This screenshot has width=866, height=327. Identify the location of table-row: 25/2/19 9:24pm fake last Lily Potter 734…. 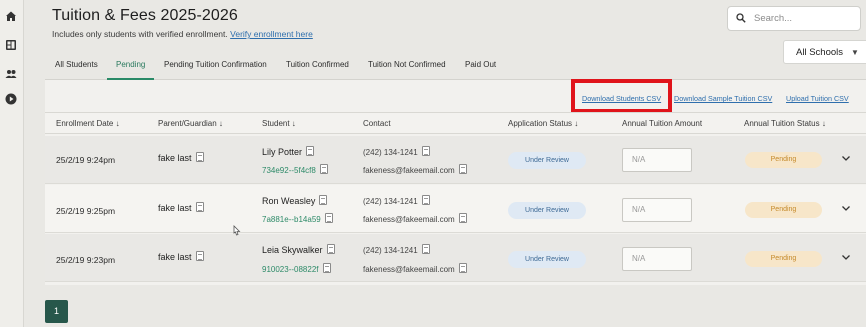
(455, 160).